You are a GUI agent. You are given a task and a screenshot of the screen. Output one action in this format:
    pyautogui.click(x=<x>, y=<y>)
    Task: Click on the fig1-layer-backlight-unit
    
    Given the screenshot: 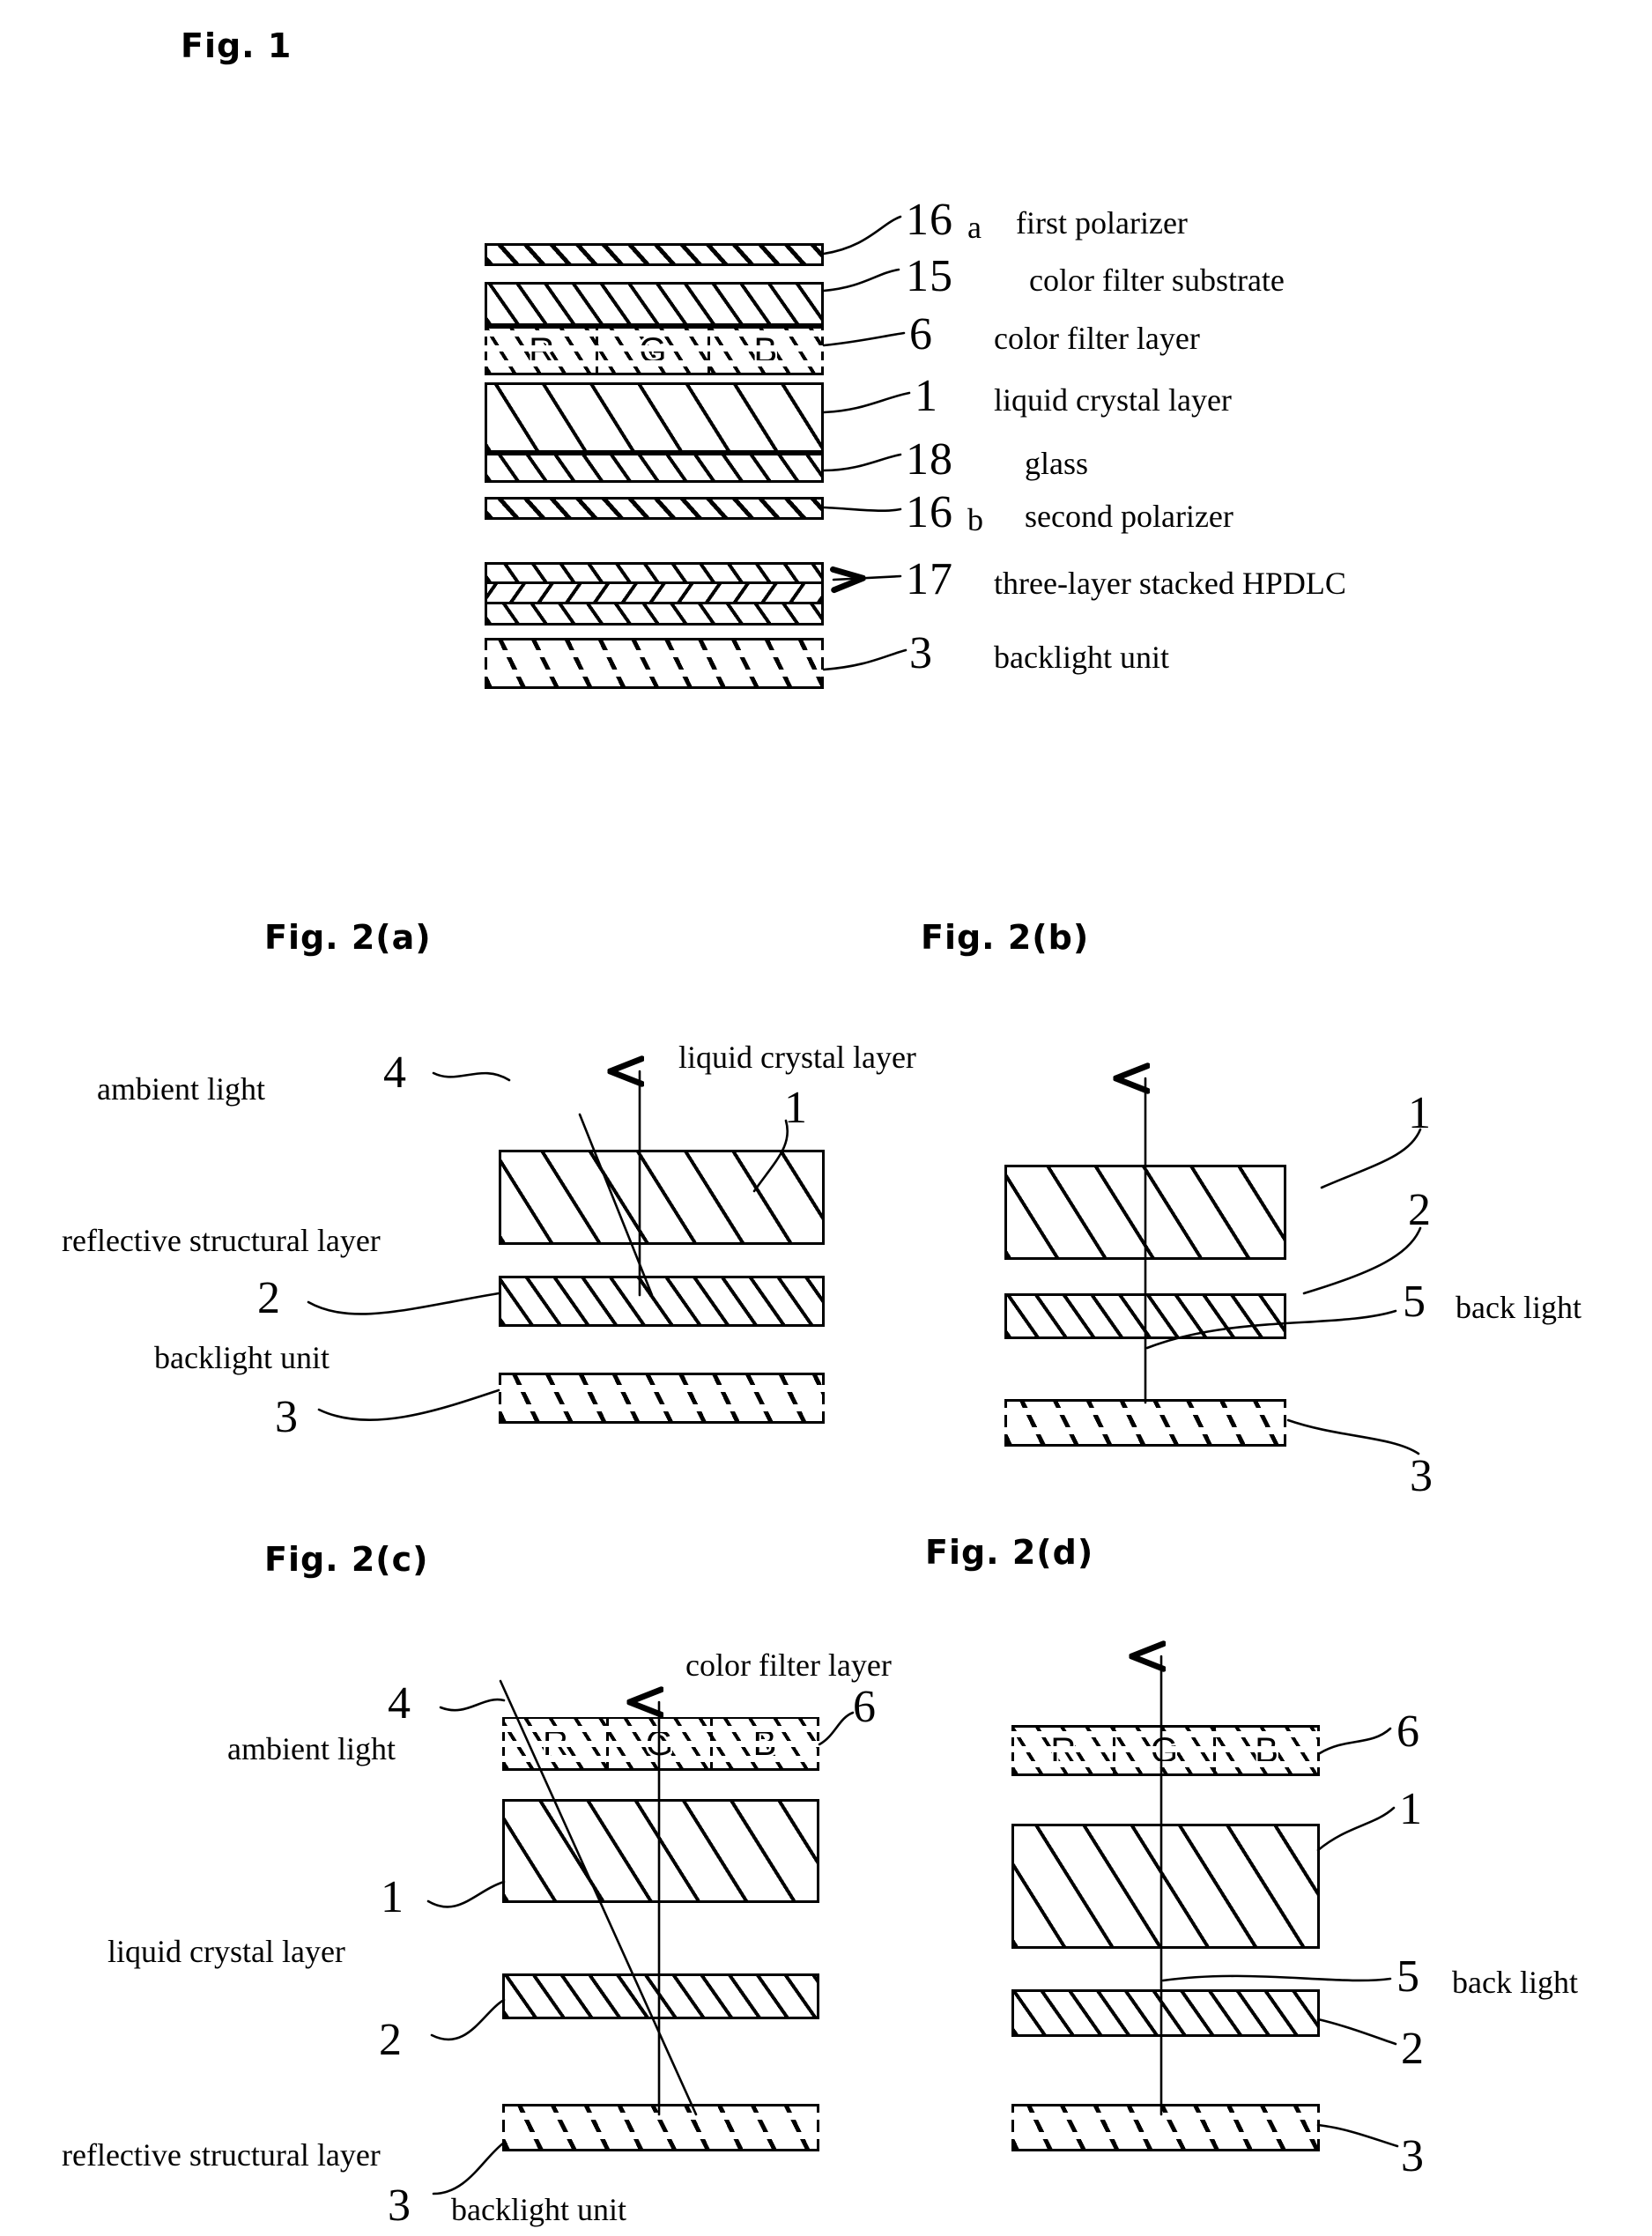 What is the action you would take?
    pyautogui.click(x=654, y=664)
    